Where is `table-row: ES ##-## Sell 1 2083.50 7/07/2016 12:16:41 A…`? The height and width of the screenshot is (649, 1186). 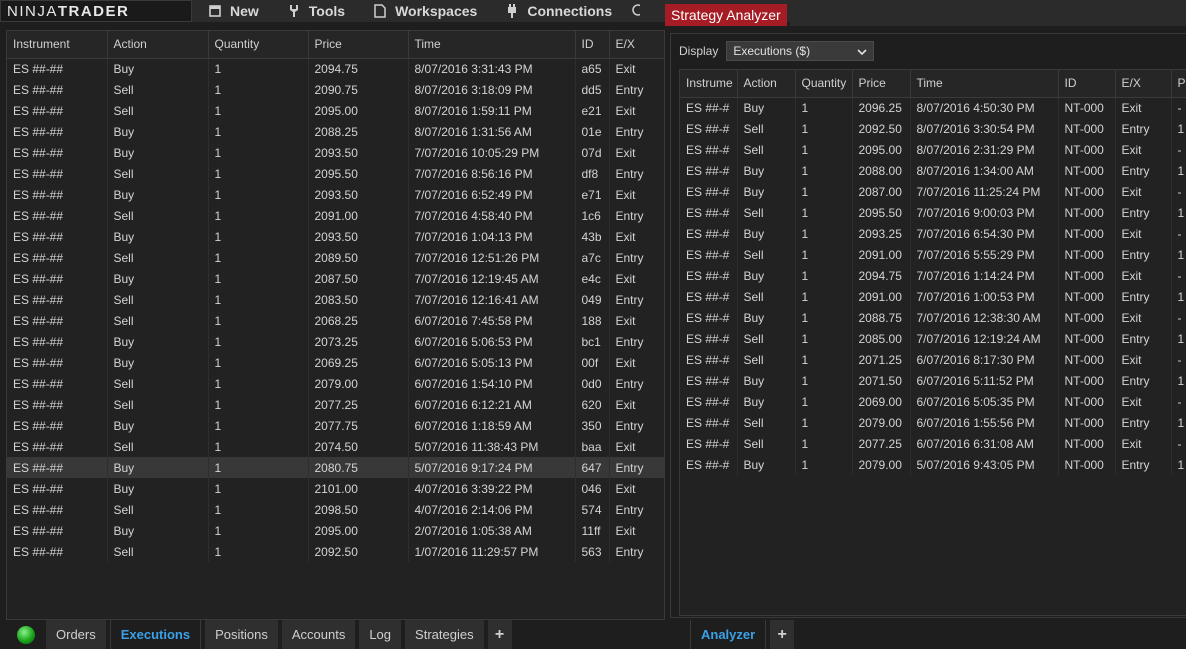
table-row: ES ##-## Sell 1 2083.50 7/07/2016 12:16:41 A… is located at coordinates (335, 299).